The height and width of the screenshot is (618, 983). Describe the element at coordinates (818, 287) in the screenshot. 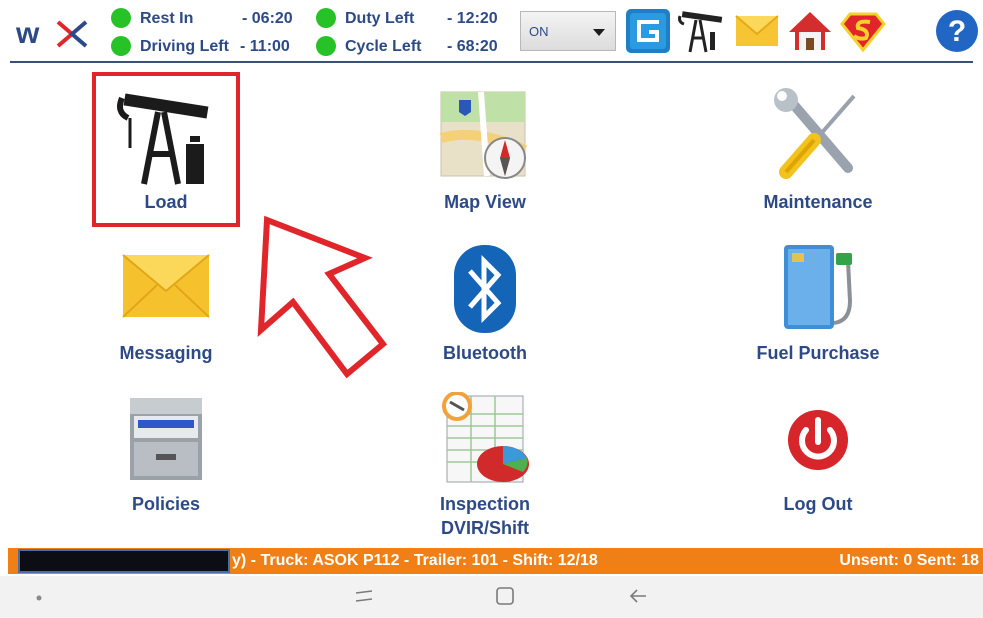

I see `fuel-card-icon` at that location.